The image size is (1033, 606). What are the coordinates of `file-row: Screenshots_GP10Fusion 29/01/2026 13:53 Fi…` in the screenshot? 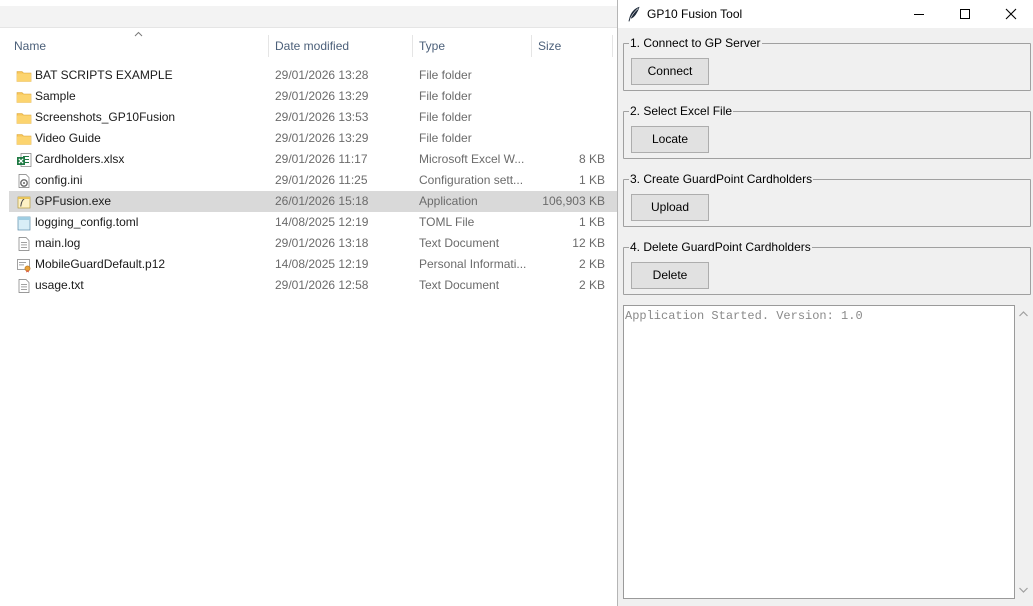 It's located at (313, 117).